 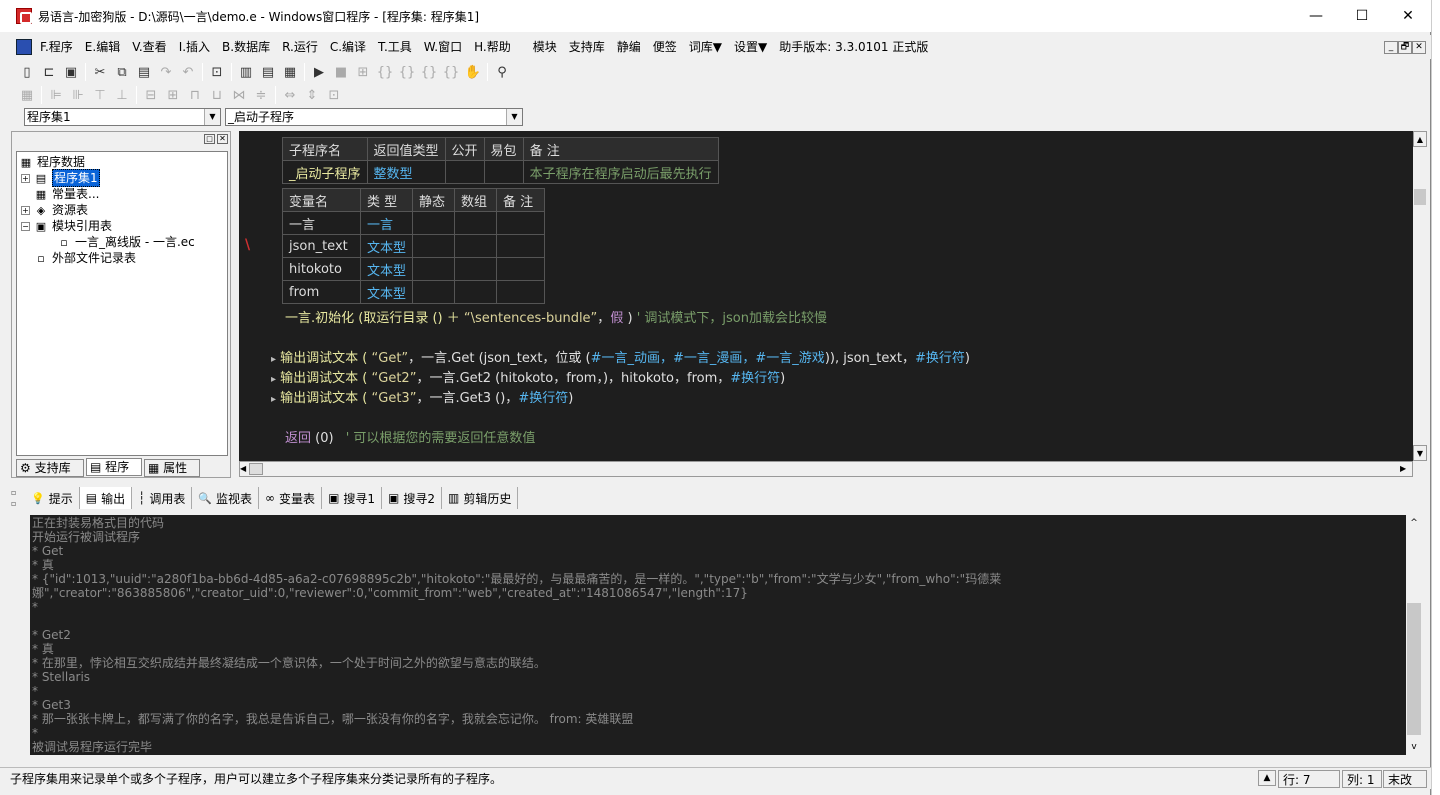 I want to click on panel-restore-icon: □, so click(x=209, y=139).